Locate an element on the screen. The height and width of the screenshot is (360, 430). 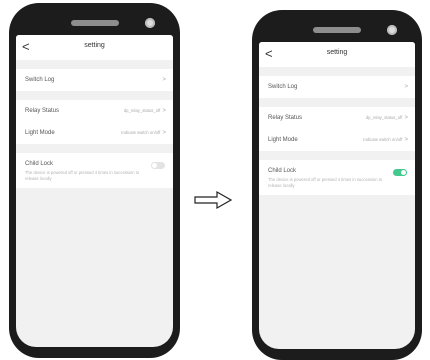
right-arrow-icon is located at coordinates (213, 200).